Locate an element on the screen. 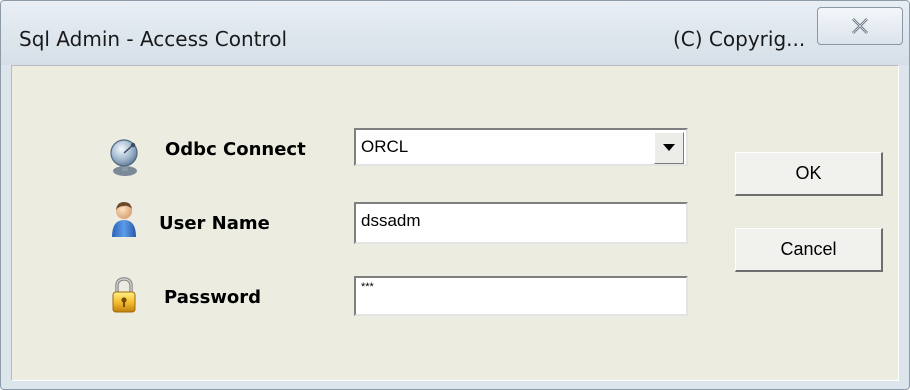 The height and width of the screenshot is (390, 910). window-title: Sql Admin - Access Control is located at coordinates (153, 39).